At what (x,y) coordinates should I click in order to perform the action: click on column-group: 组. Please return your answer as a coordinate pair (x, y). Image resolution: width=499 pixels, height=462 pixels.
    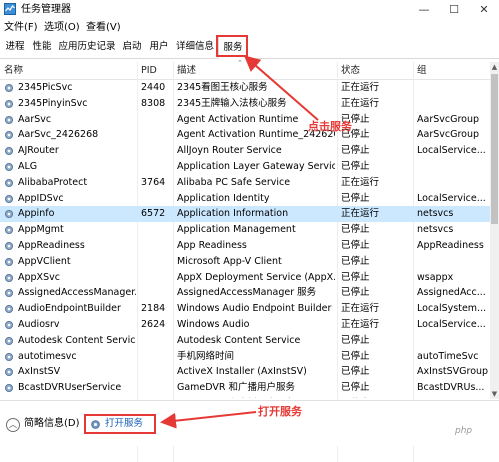
    Looking at the image, I should click on (422, 70).